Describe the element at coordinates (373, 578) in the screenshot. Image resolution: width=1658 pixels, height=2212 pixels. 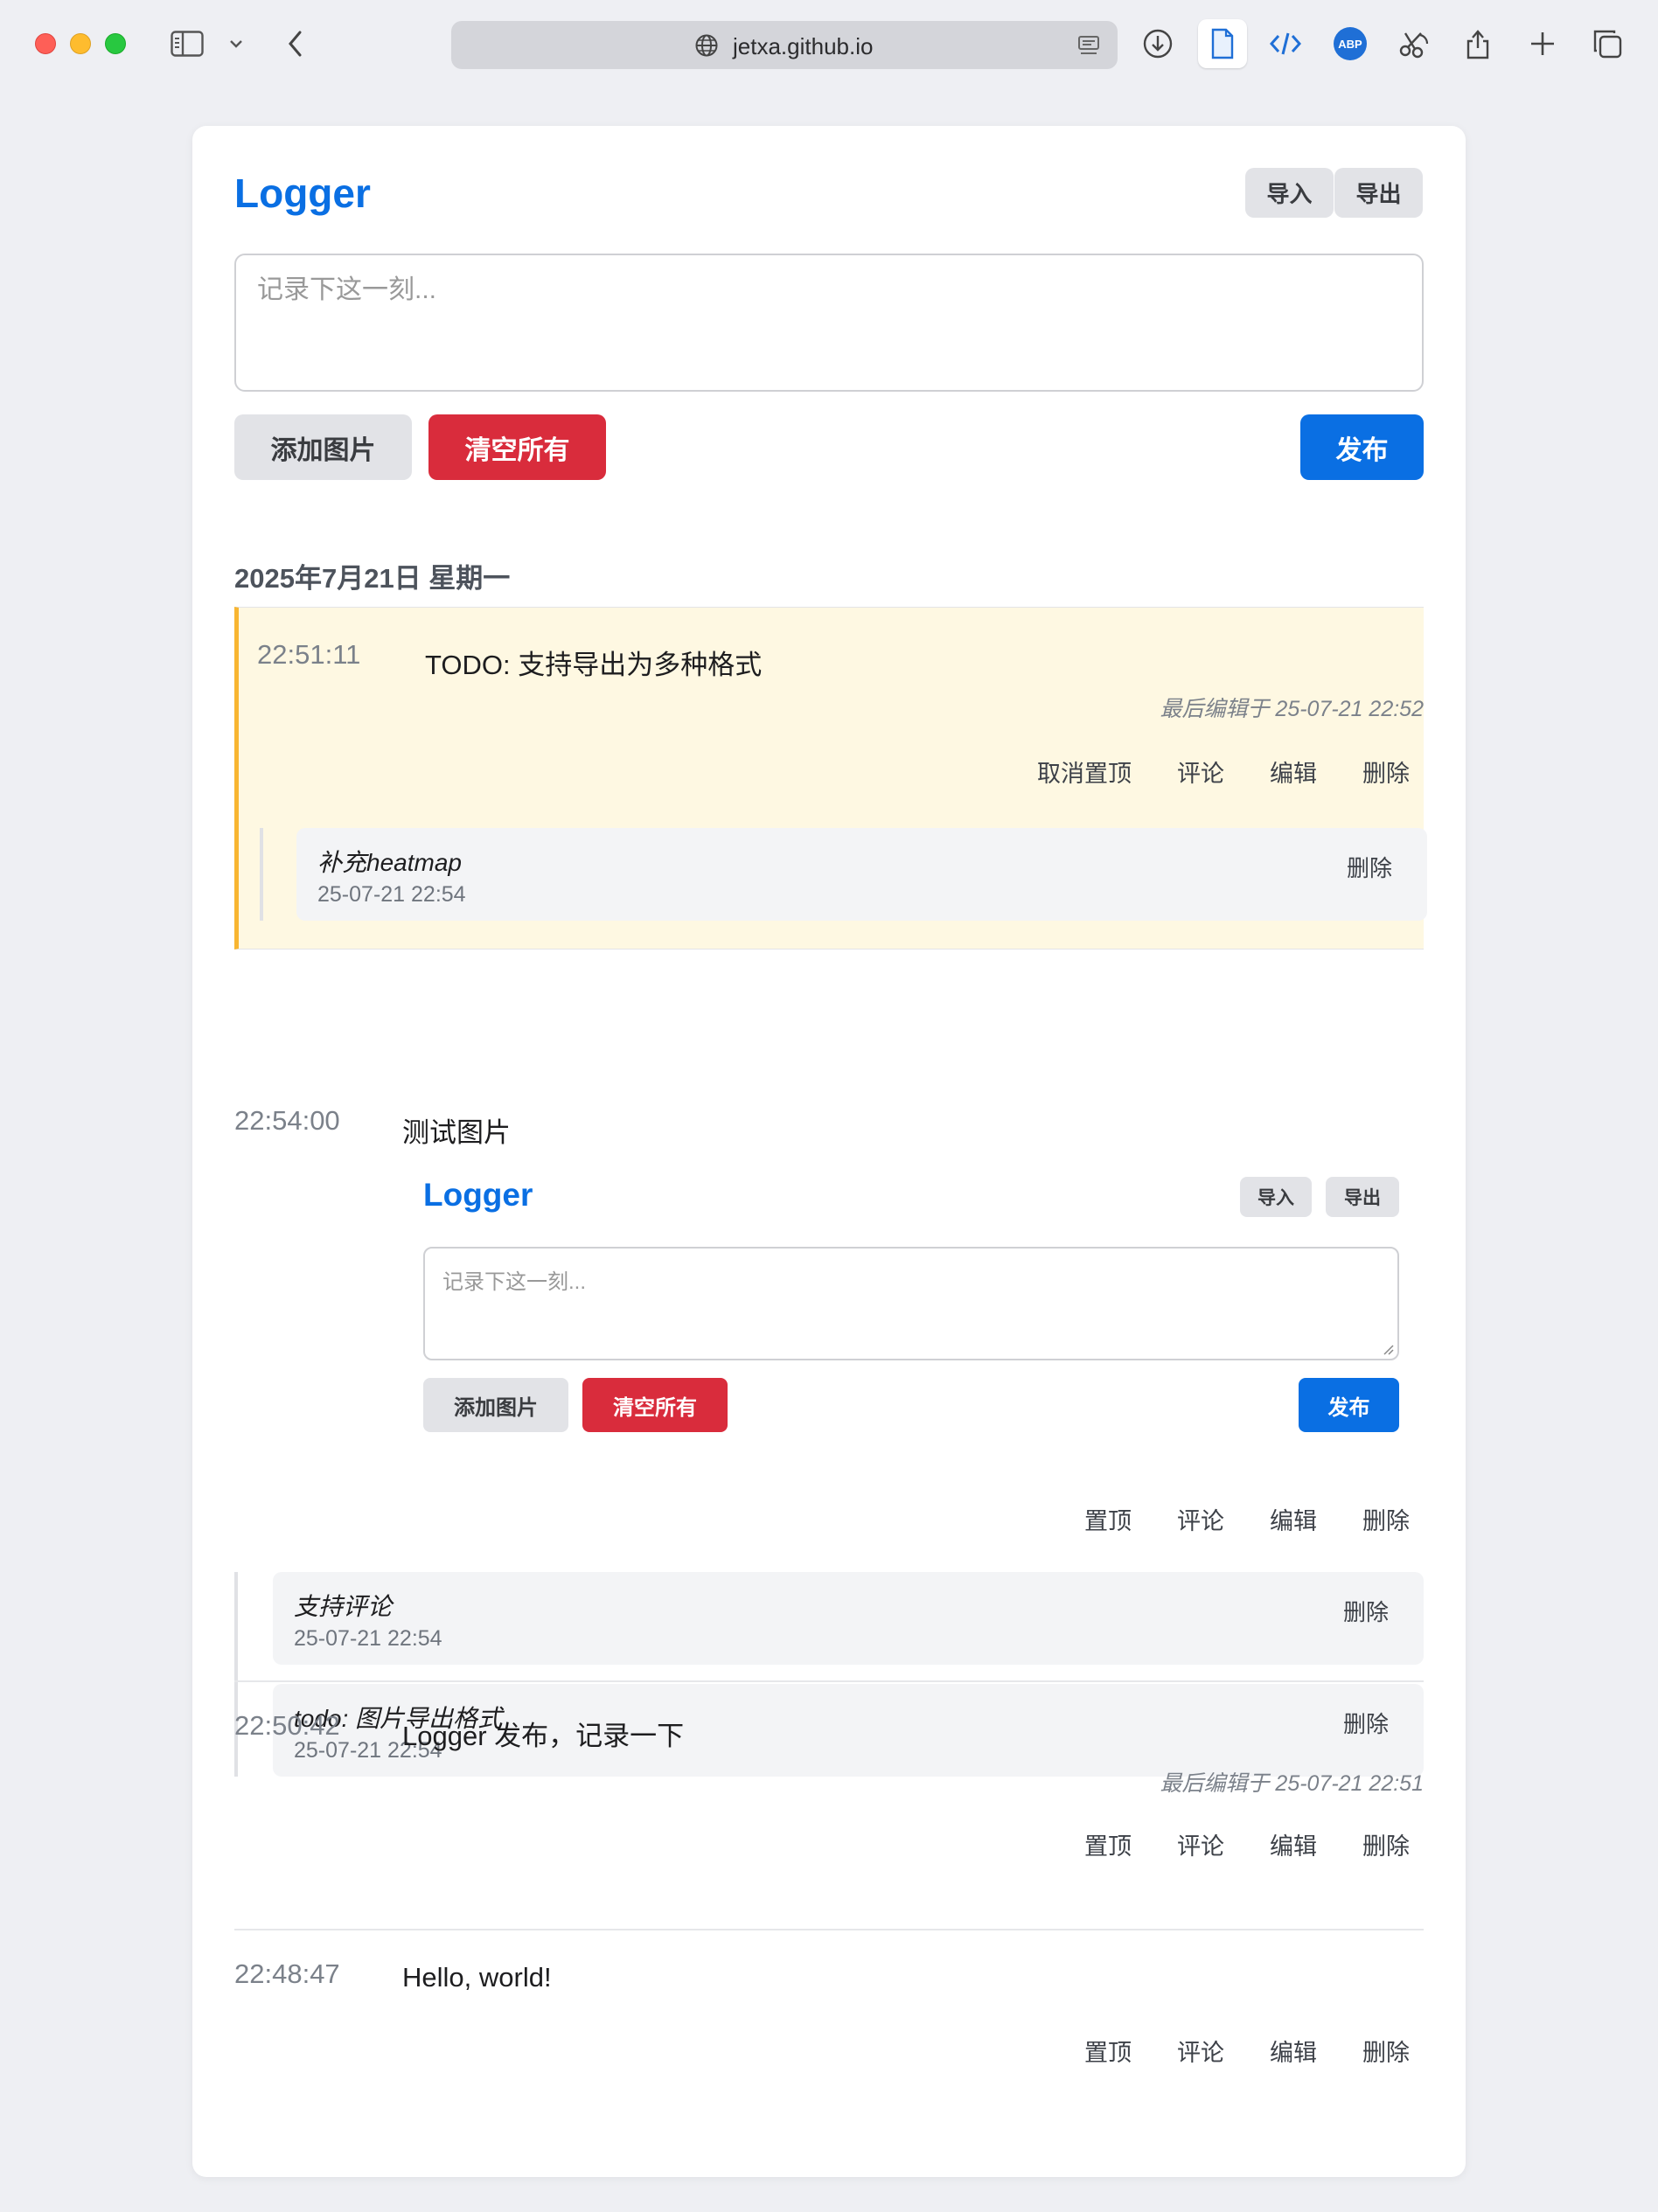
I see `date-heading: 2025年7月21日 星期一` at that location.